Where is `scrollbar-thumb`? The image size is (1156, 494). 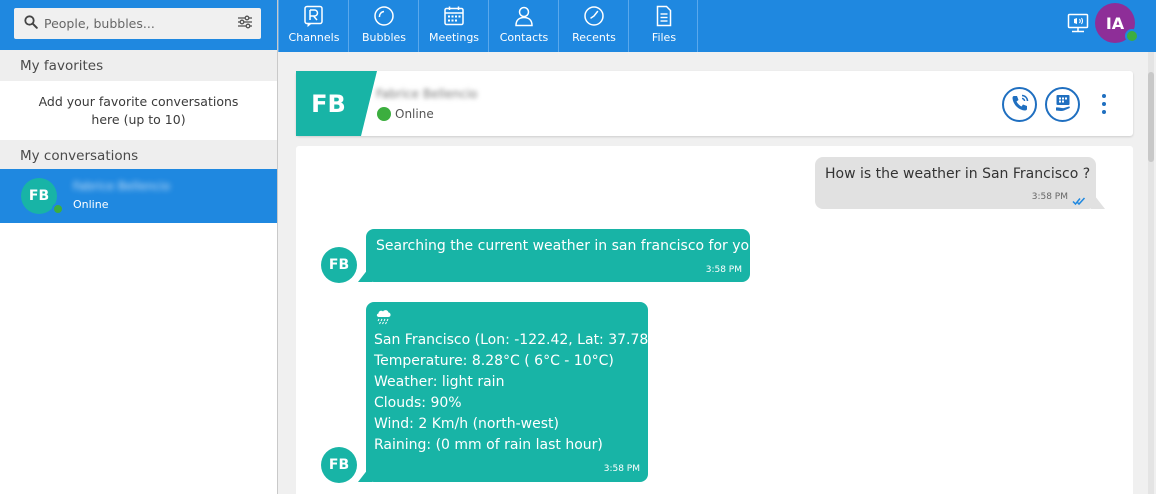
scrollbar-thumb is located at coordinates (1151, 117).